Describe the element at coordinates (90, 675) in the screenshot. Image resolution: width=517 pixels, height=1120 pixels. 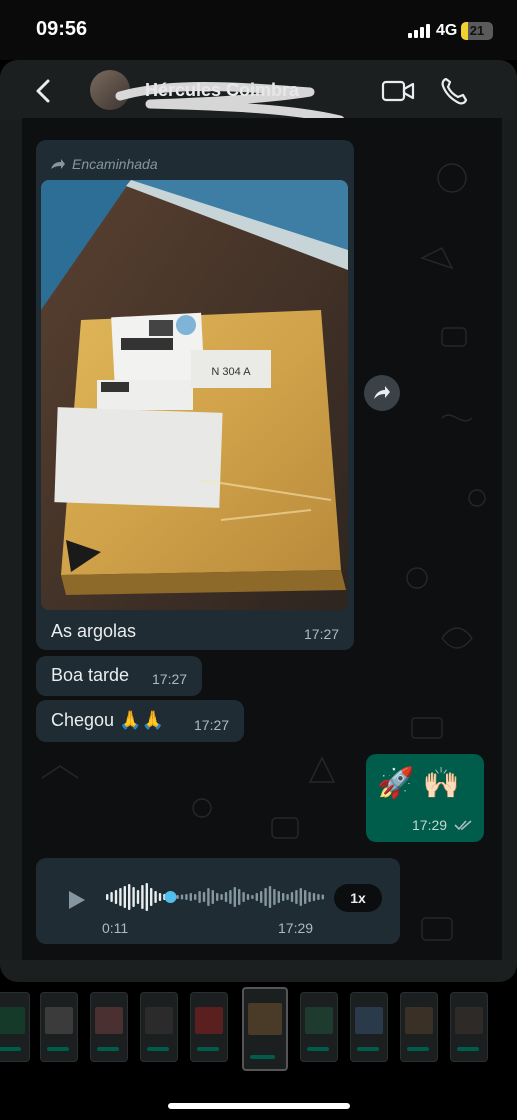
I see `message-text: Boa tarde` at that location.